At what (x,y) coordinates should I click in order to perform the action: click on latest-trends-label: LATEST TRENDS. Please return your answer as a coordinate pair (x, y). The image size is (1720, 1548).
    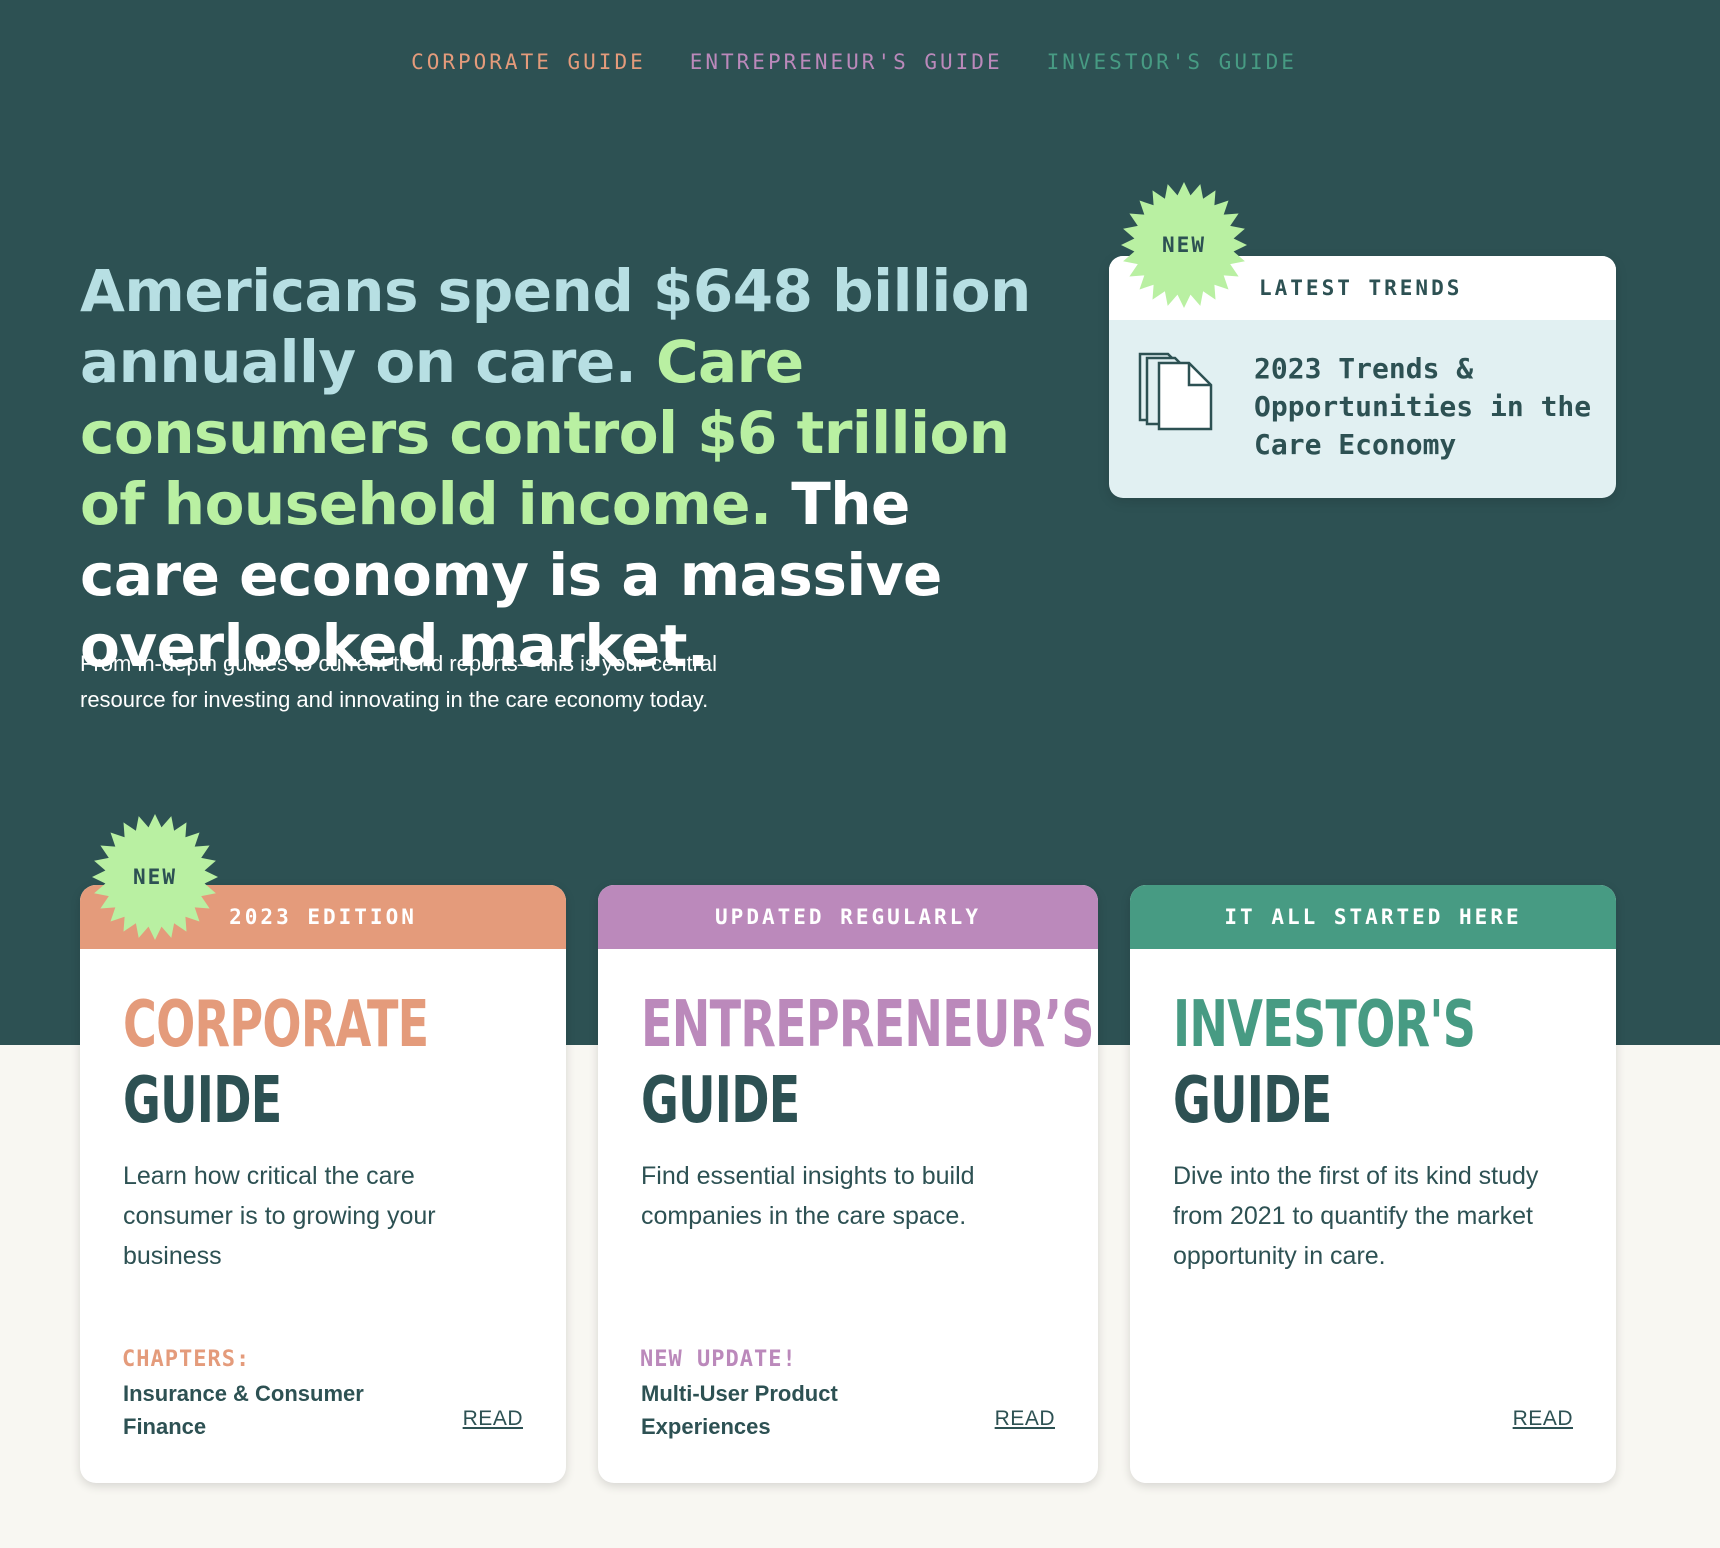
    Looking at the image, I should click on (1361, 288).